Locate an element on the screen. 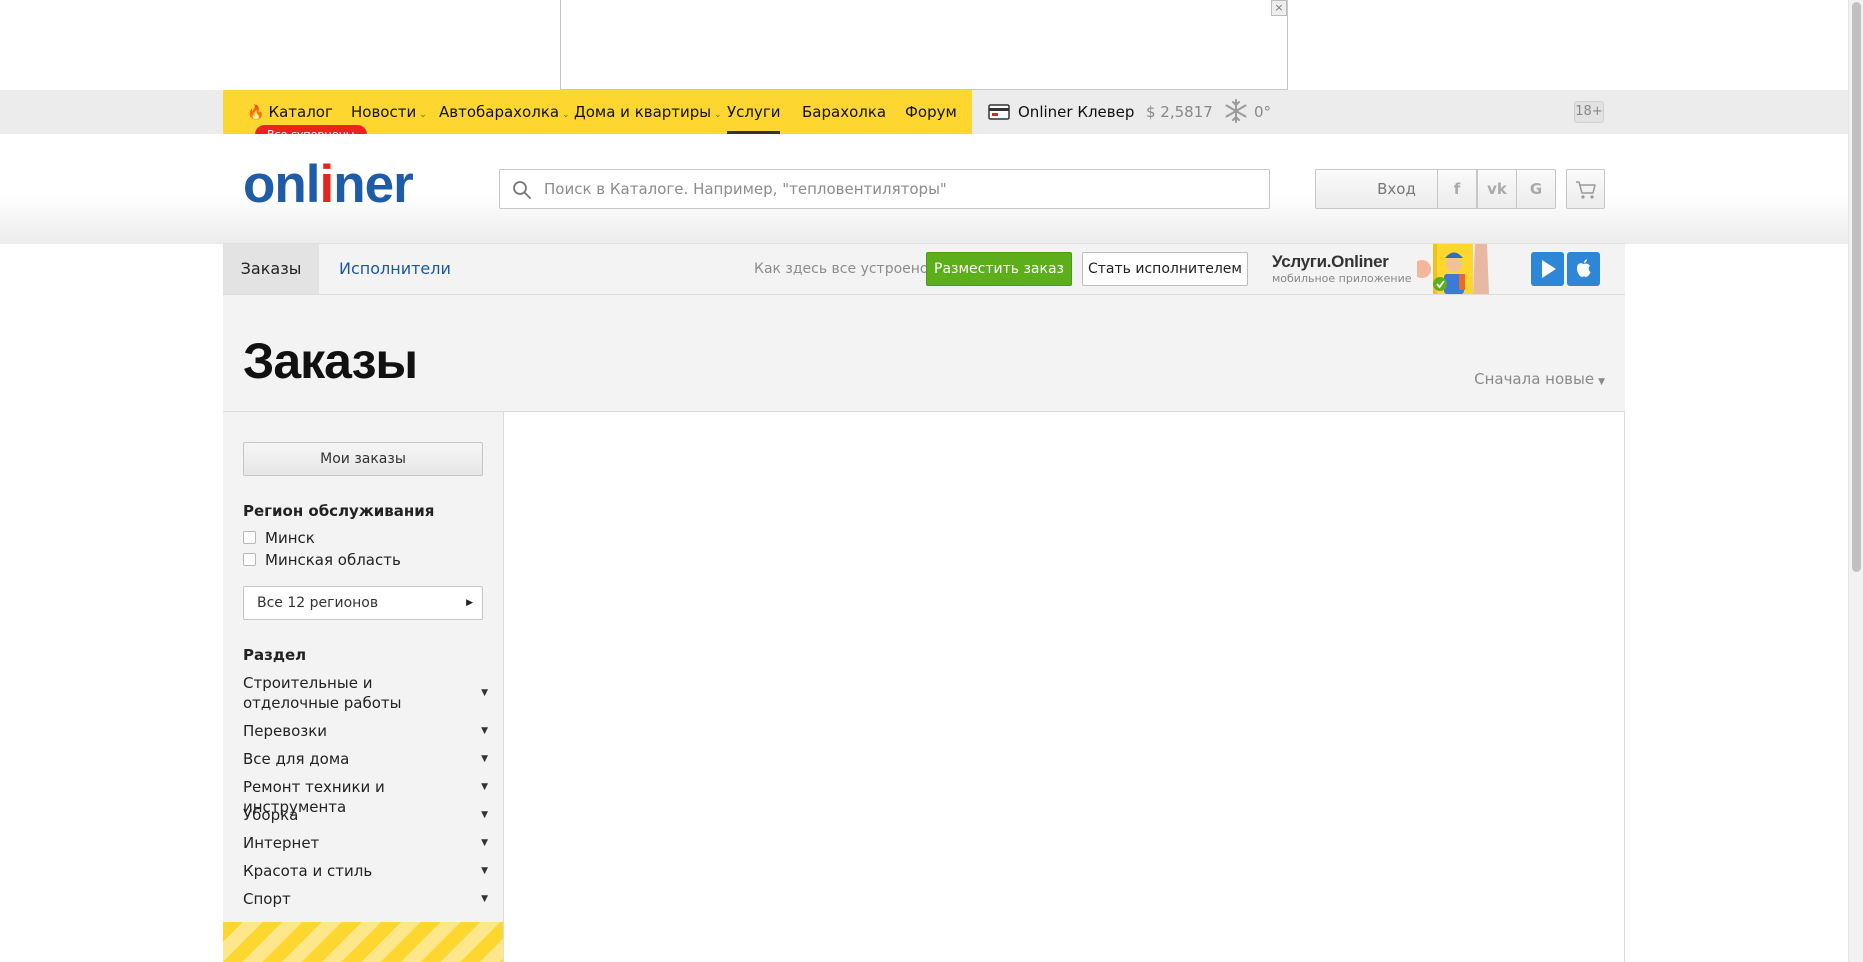 Image resolution: width=1863 pixels, height=962 pixels. facebook-icon: f is located at coordinates (1457, 189).